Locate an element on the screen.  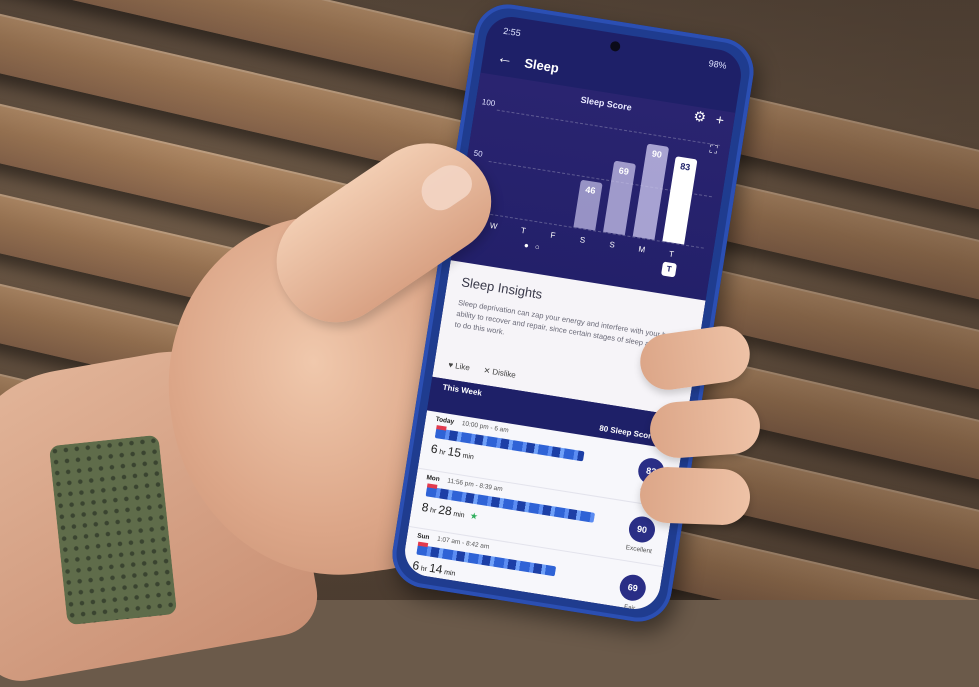
x-tick-label: F is located at coordinates (553, 235).